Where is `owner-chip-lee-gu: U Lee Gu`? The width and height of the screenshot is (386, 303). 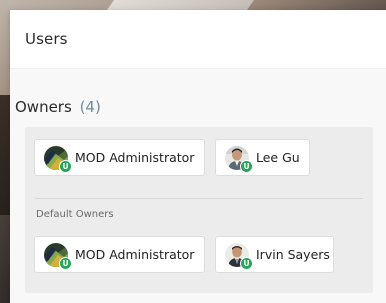 owner-chip-lee-gu: U Lee Gu is located at coordinates (262, 157).